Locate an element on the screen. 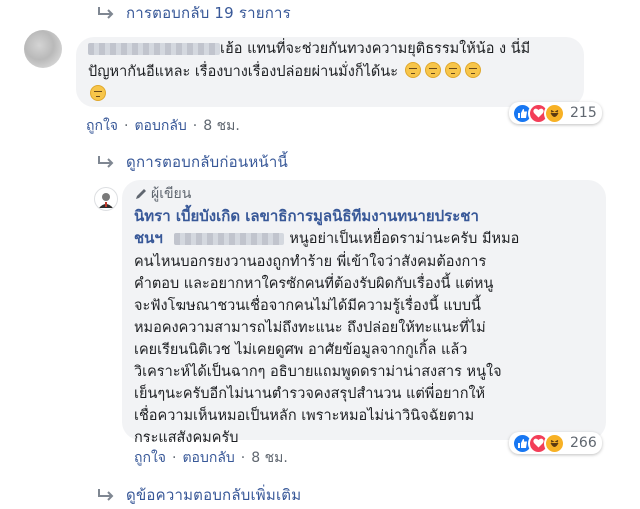 This screenshot has height=509, width=640. reaction-summary: 266 is located at coordinates (555, 443).